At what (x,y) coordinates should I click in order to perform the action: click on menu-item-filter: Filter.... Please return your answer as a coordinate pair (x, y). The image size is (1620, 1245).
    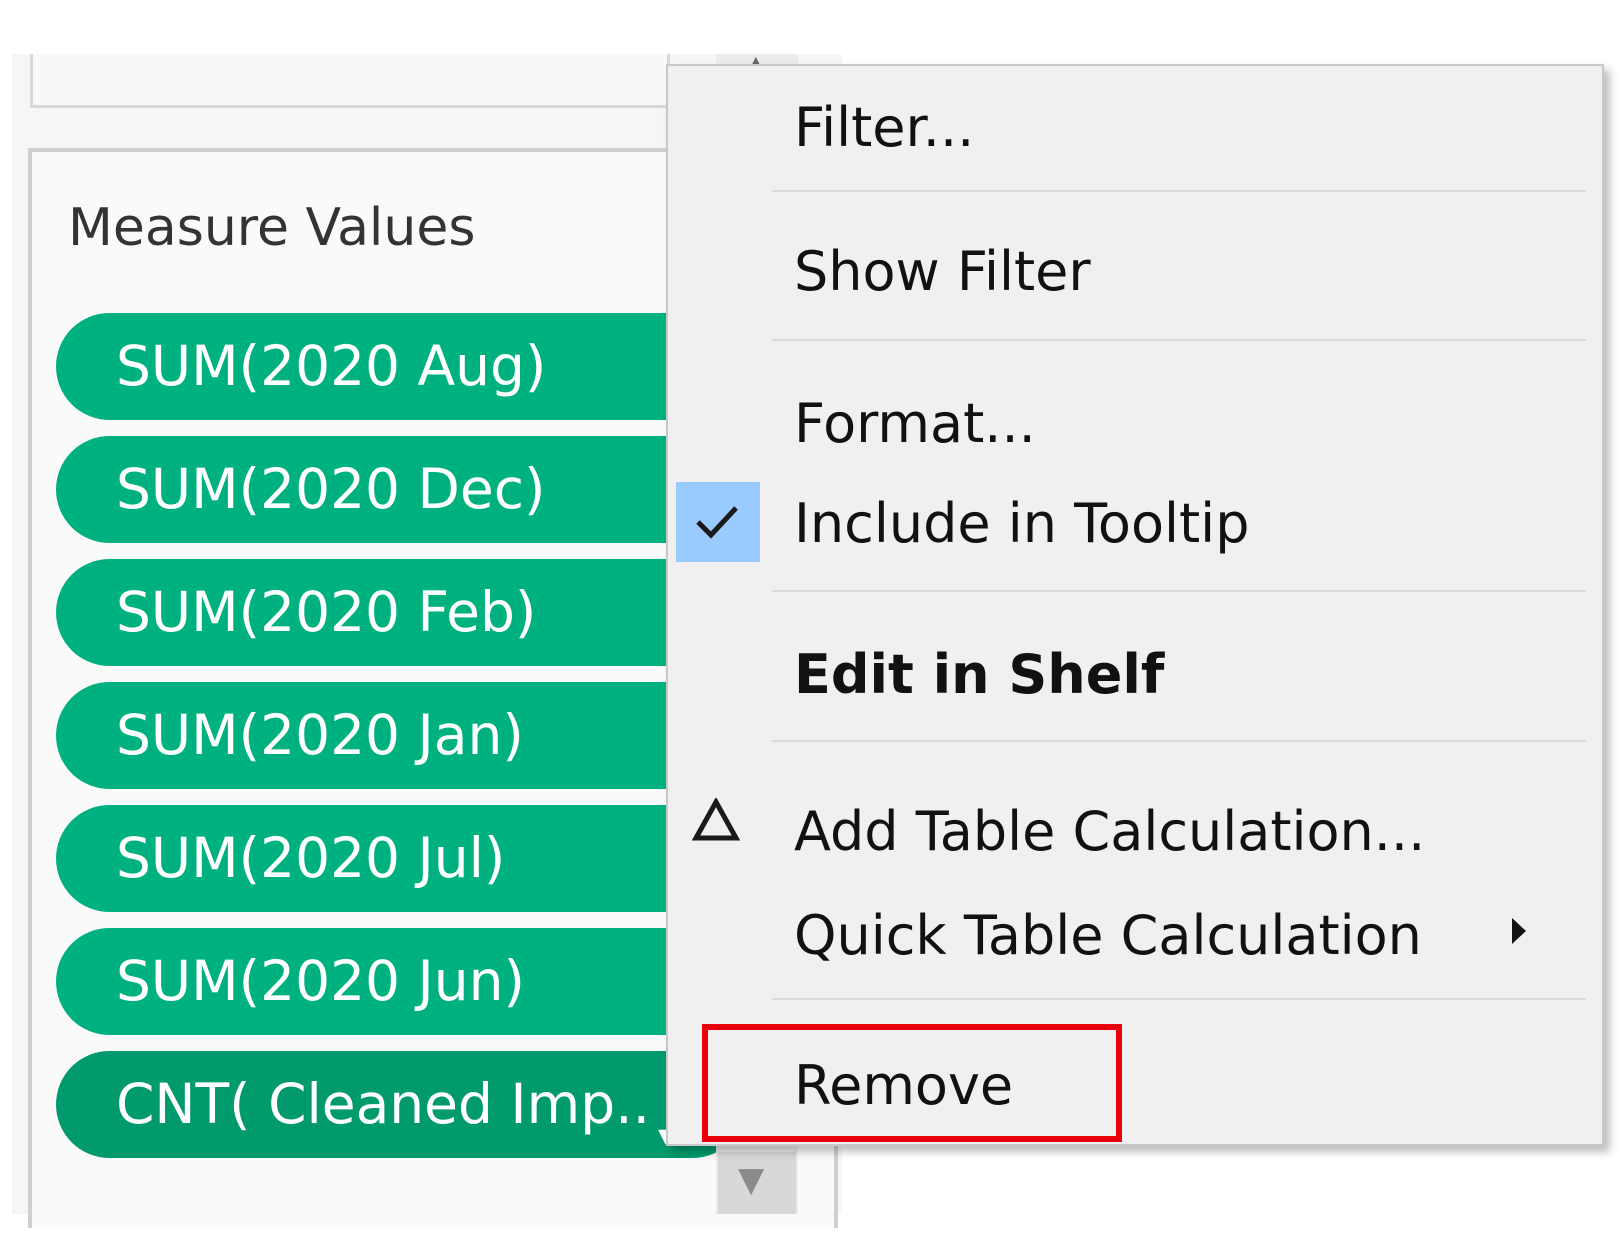
    Looking at the image, I should click on (884, 127).